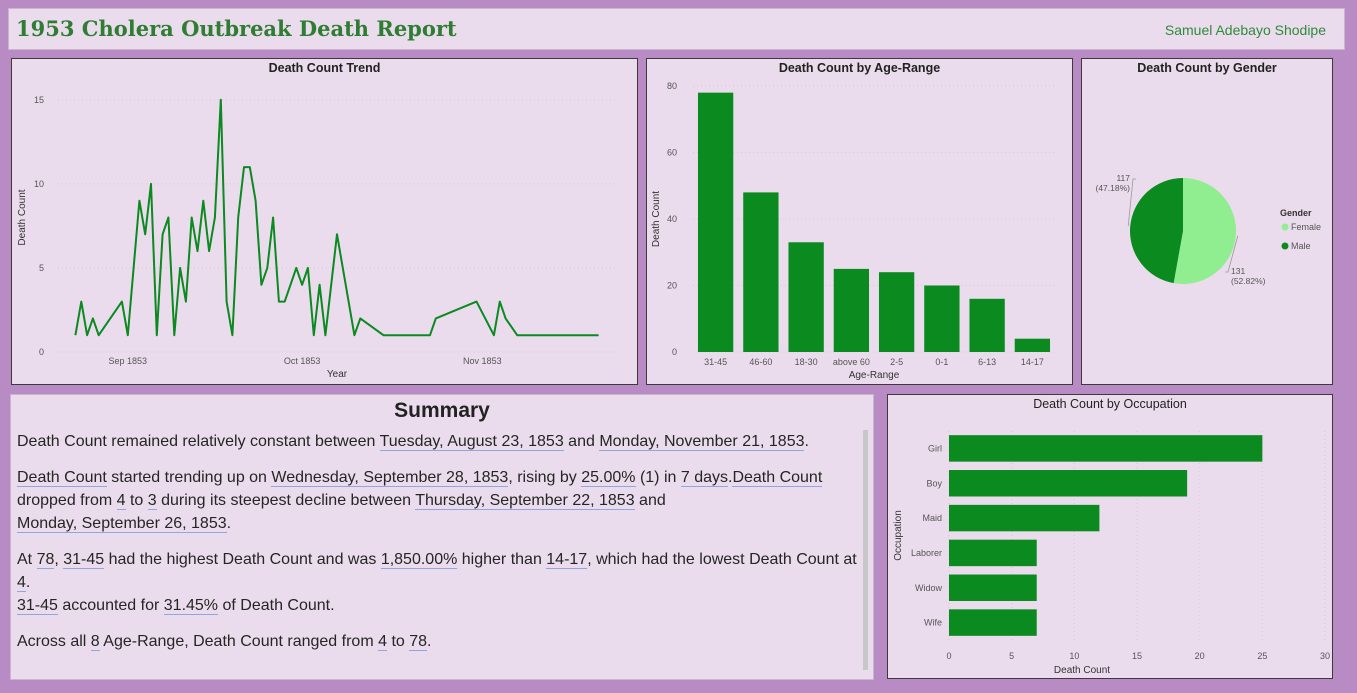  What do you see at coordinates (1024, 518) in the screenshot?
I see `bar-maid` at bounding box center [1024, 518].